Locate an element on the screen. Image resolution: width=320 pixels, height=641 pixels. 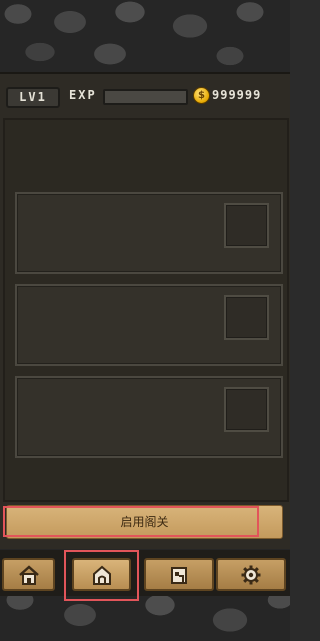
coin-icon: $ is located at coordinates (201, 95).